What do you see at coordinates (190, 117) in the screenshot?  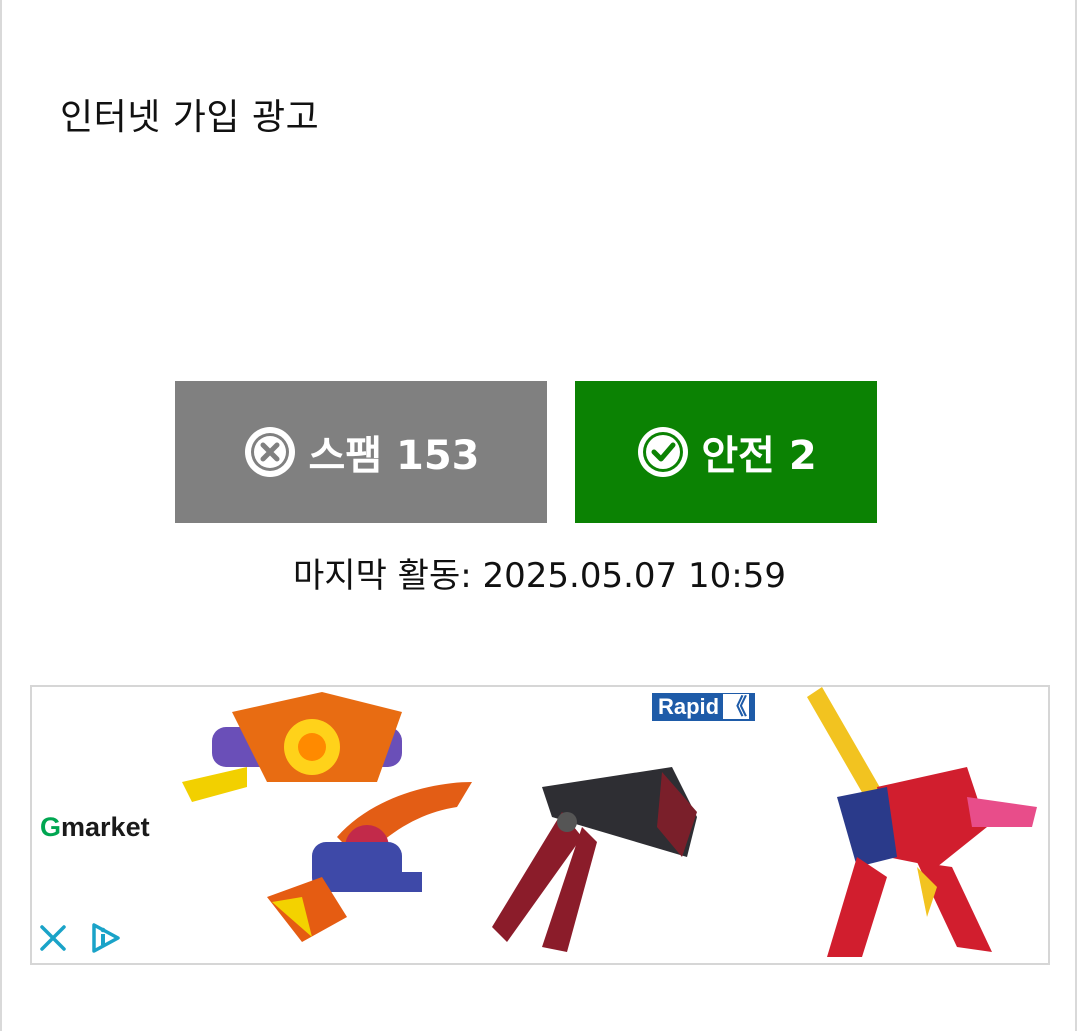 I see `page-title: 인터넷 가입 광고` at bounding box center [190, 117].